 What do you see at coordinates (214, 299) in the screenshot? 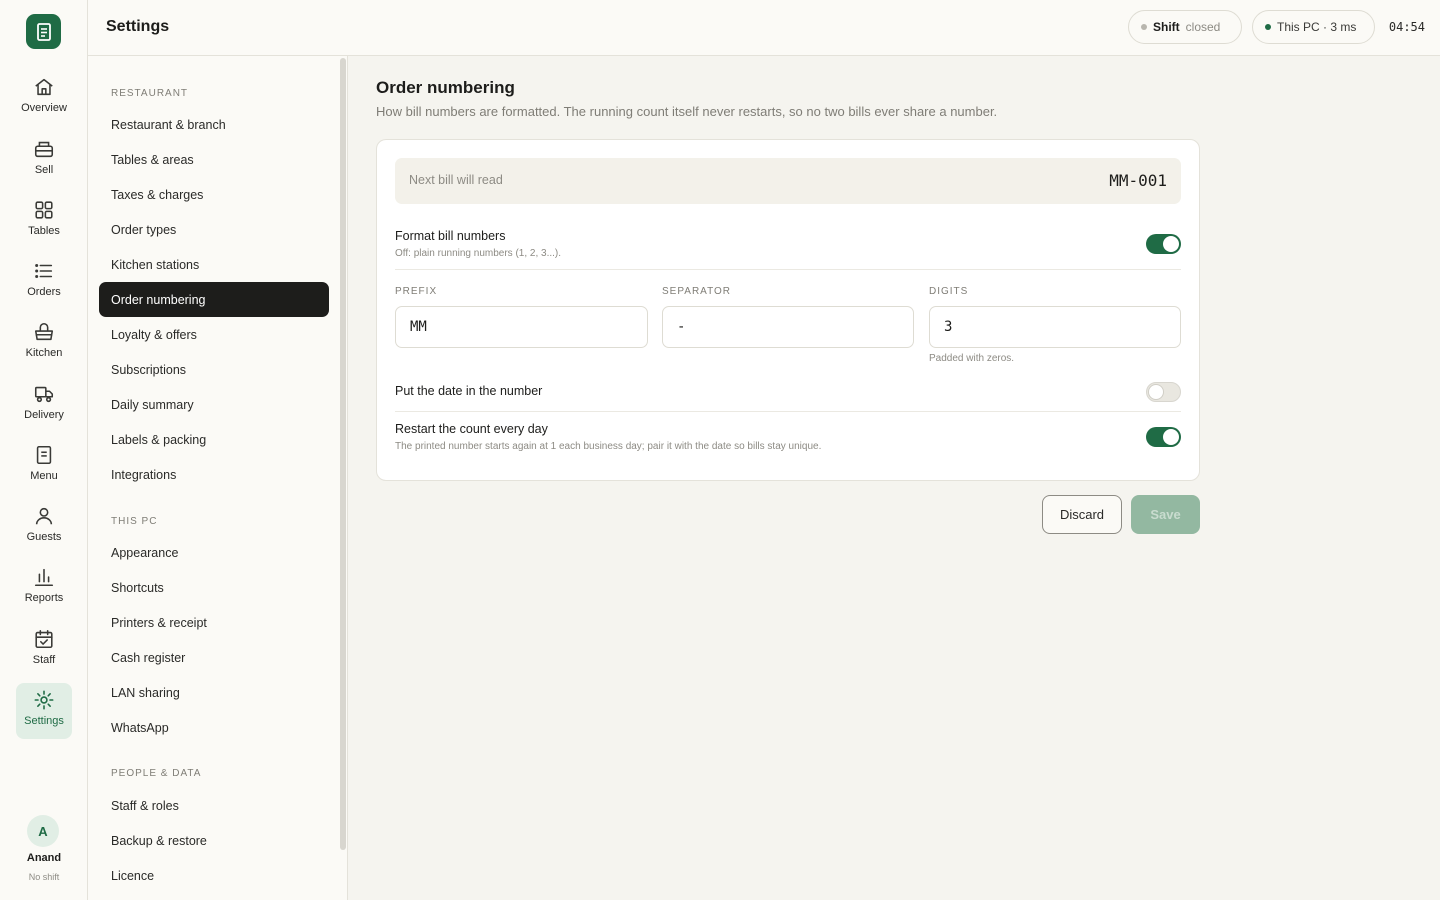
I see `nav-item-order-numbering: Order numbering` at bounding box center [214, 299].